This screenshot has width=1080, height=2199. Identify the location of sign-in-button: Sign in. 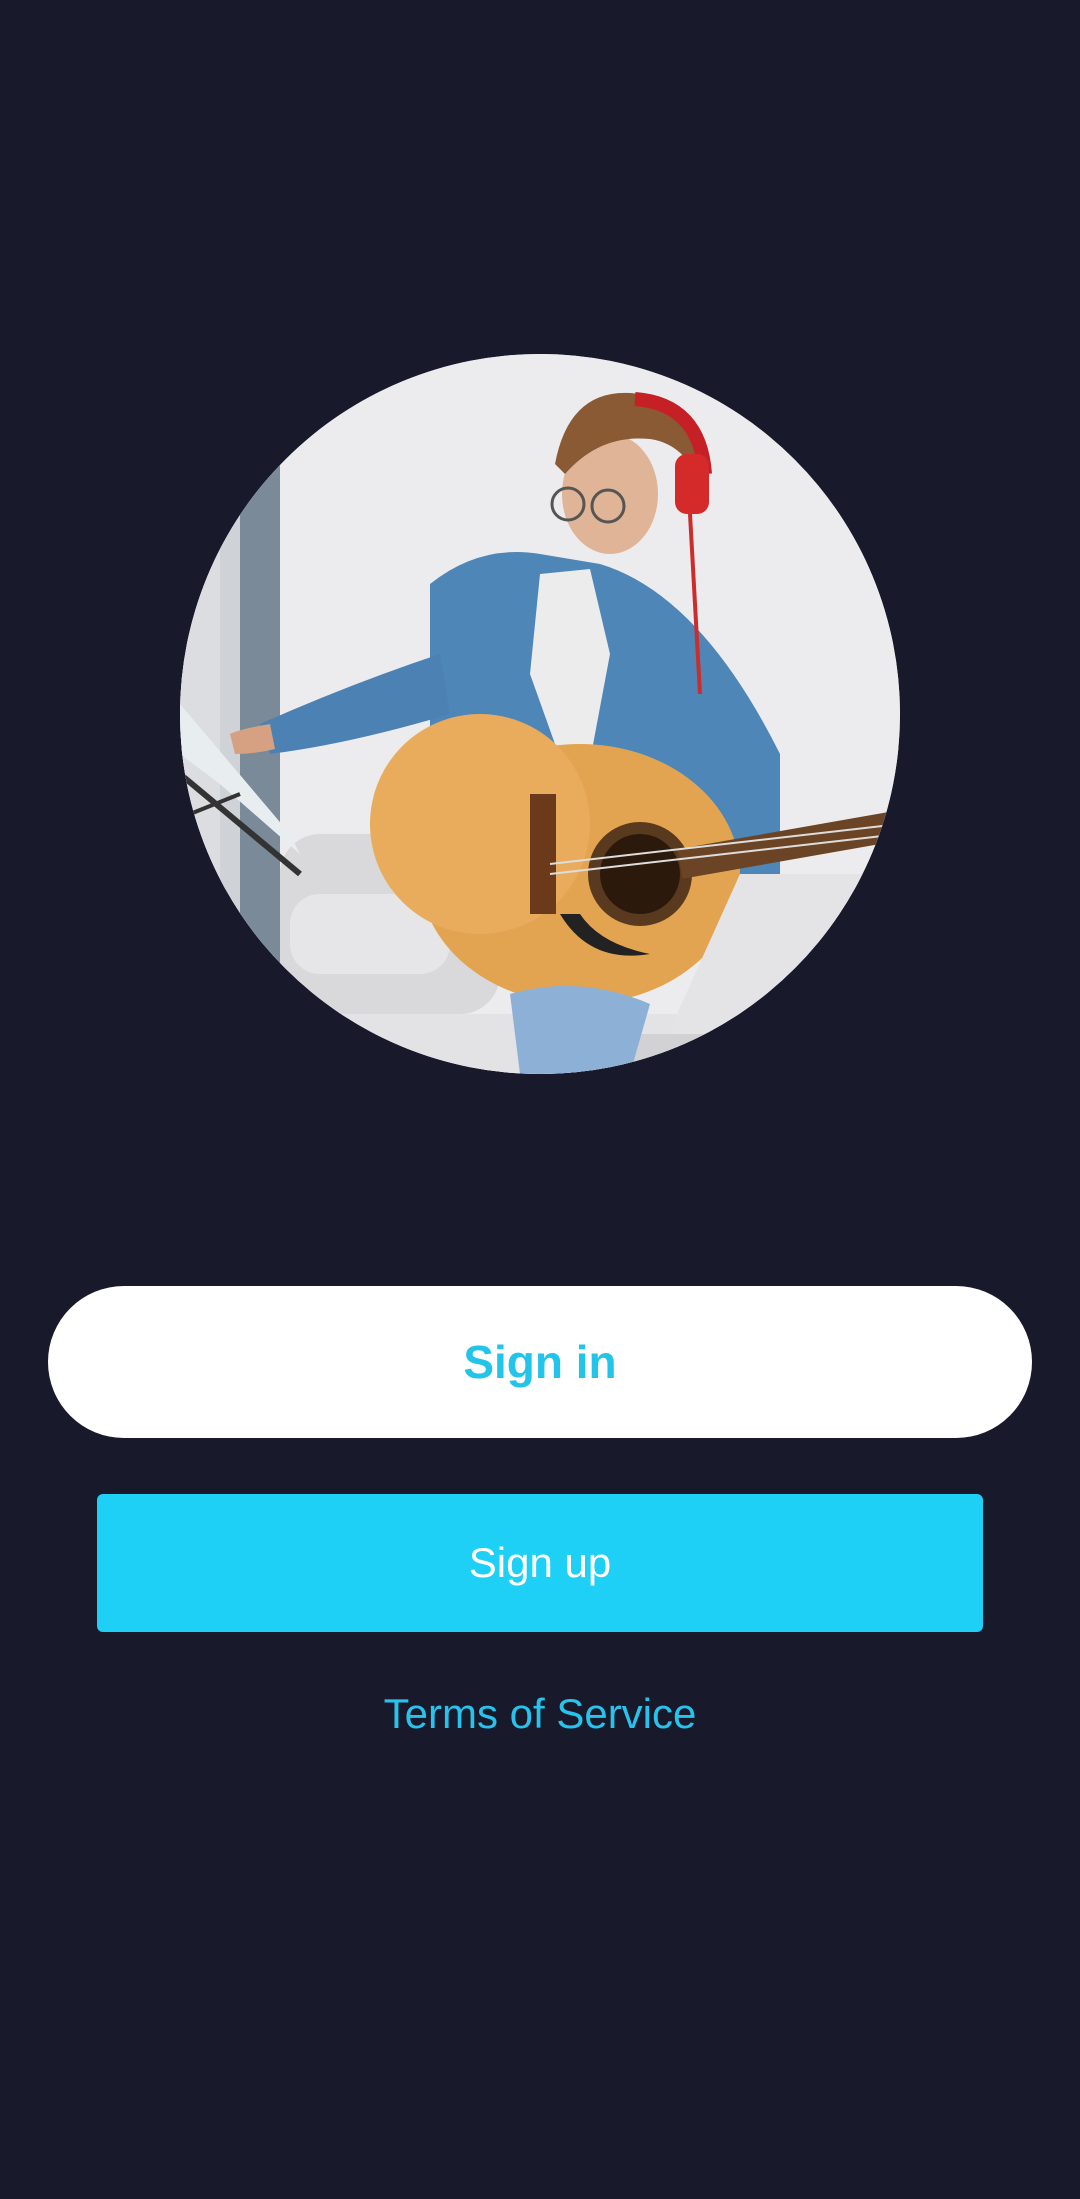
(540, 1362).